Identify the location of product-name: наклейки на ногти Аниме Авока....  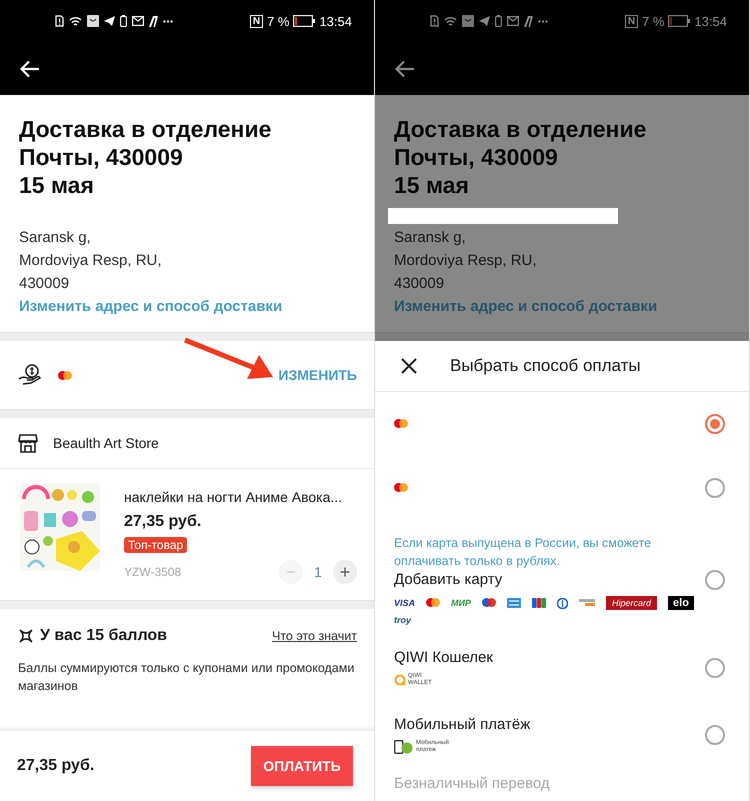
(240, 497).